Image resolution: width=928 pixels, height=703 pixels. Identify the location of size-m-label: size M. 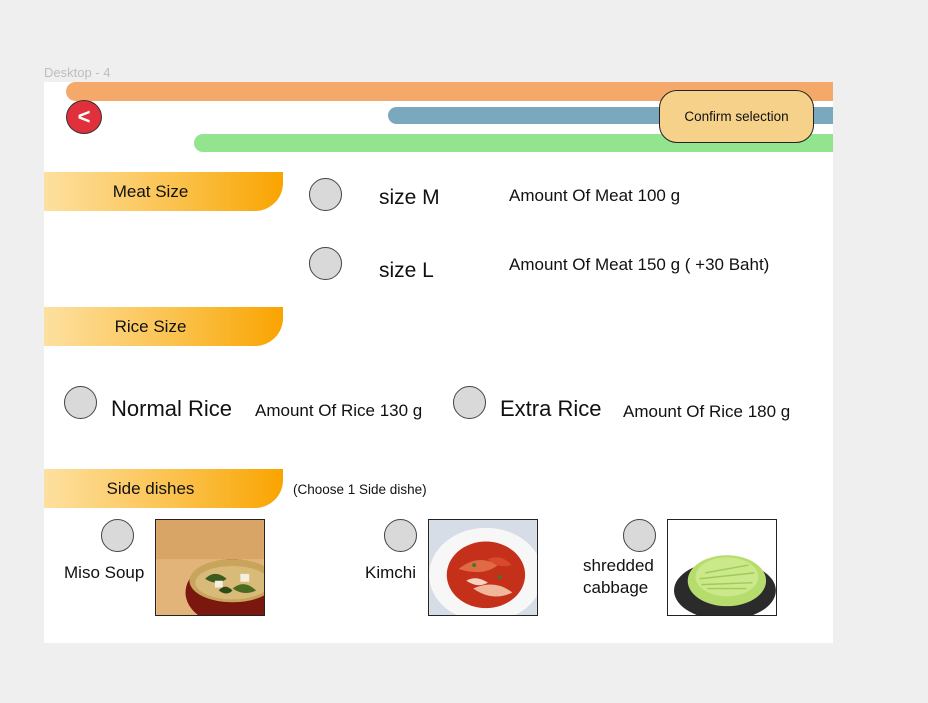
(409, 197).